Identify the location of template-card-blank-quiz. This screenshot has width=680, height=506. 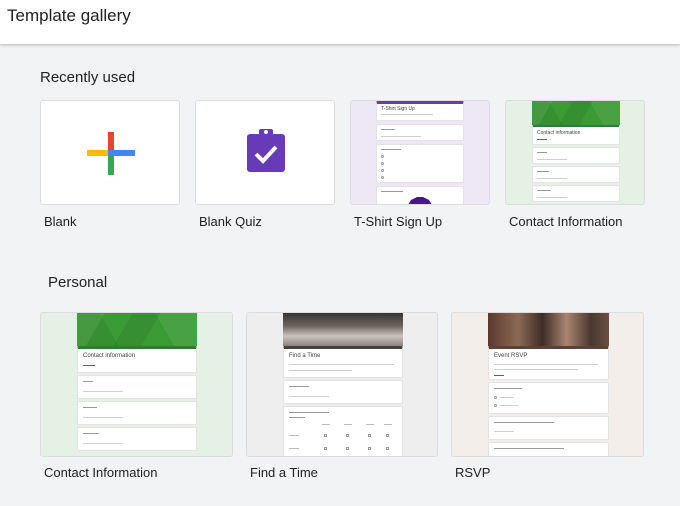
(265, 152).